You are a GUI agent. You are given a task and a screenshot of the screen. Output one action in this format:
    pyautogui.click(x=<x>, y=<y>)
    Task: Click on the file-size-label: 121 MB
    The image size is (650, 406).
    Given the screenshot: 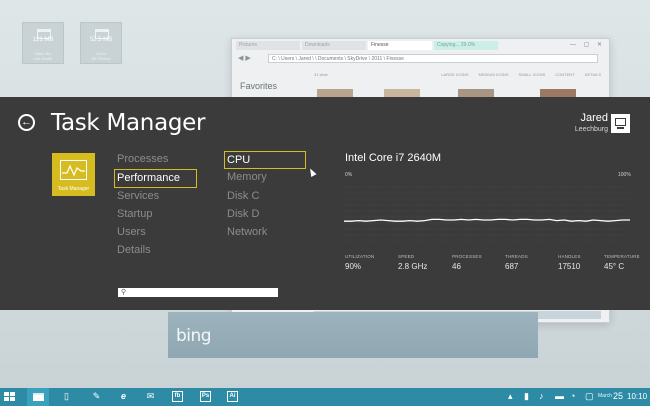 What is the action you would take?
    pyautogui.click(x=43, y=40)
    